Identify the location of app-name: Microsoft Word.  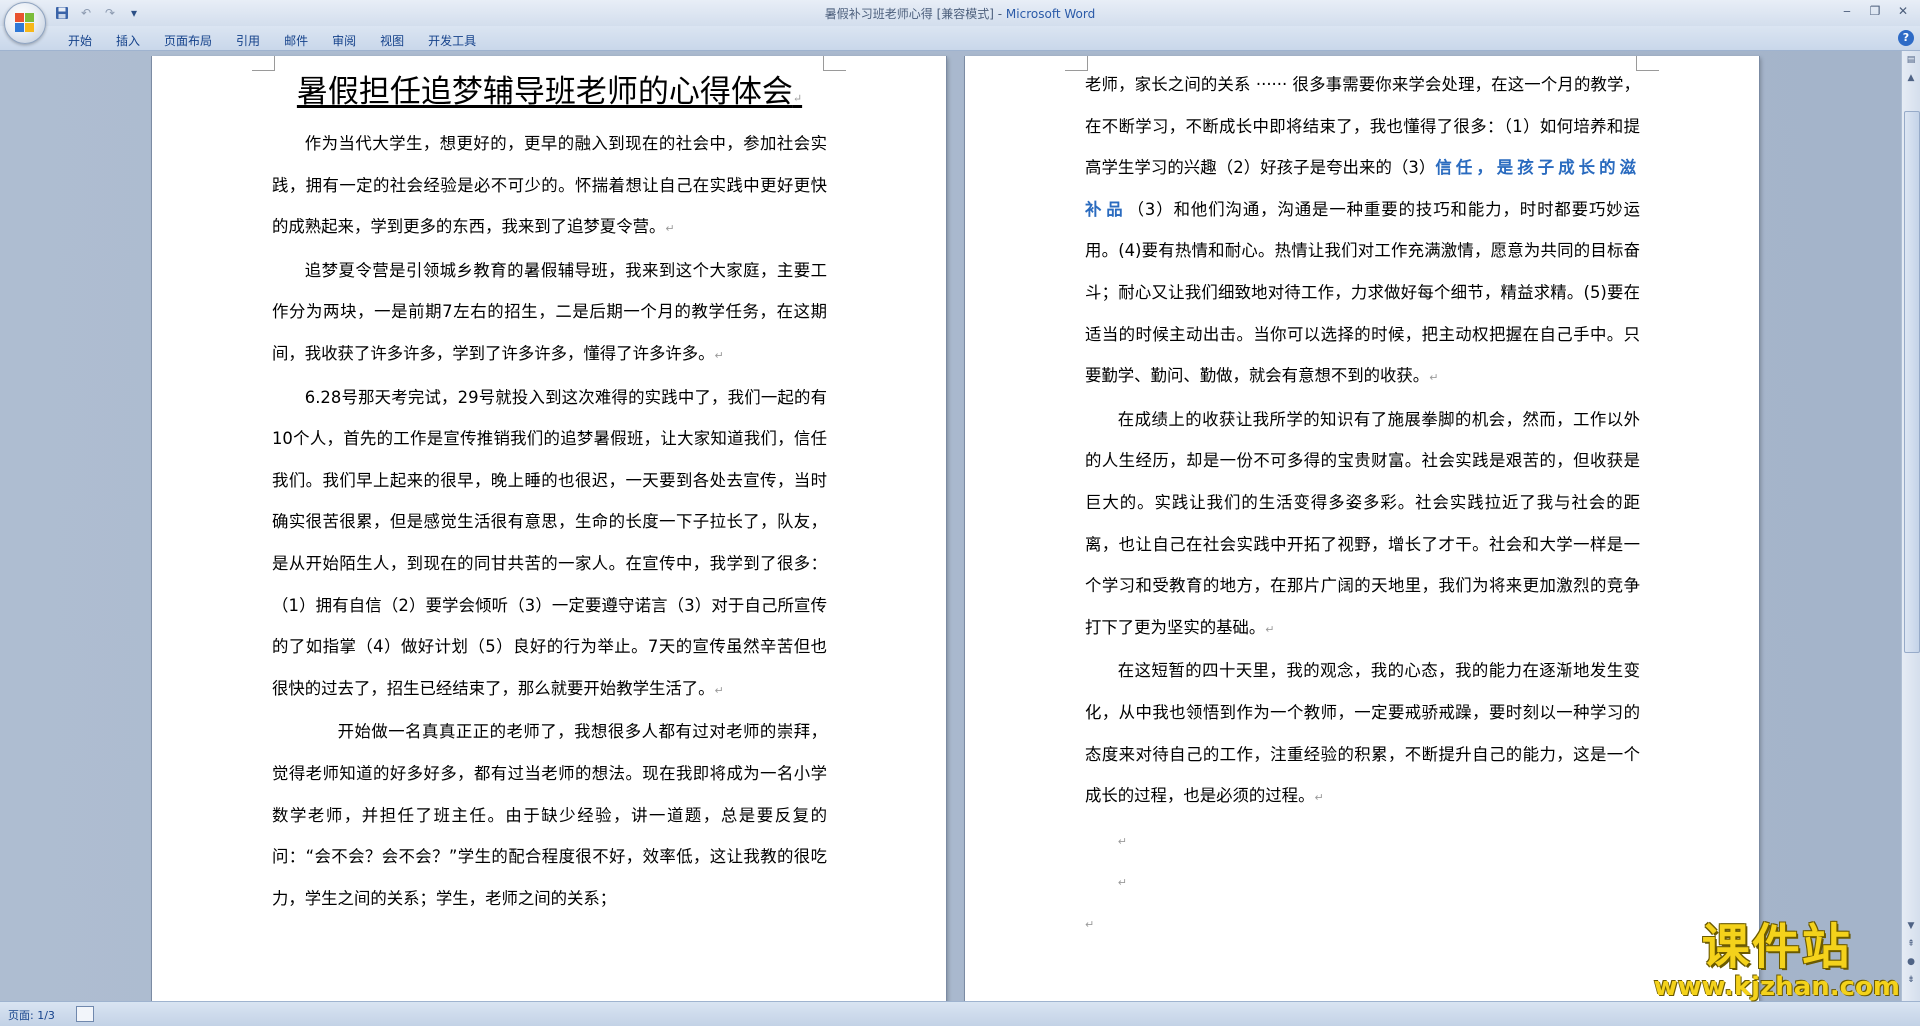
(1050, 14).